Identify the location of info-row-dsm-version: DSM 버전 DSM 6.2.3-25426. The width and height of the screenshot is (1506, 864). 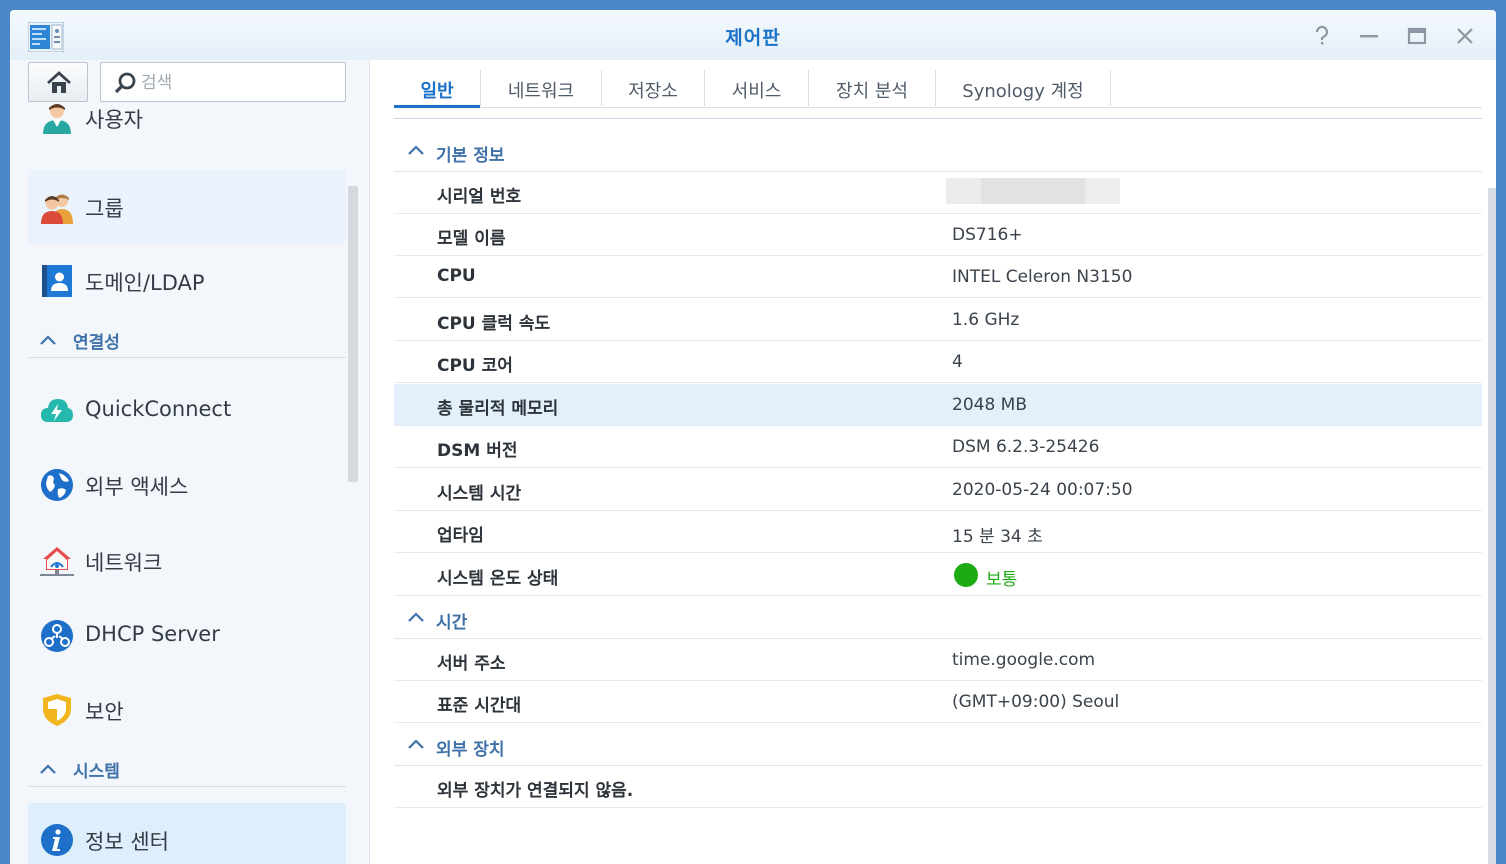
(938, 447).